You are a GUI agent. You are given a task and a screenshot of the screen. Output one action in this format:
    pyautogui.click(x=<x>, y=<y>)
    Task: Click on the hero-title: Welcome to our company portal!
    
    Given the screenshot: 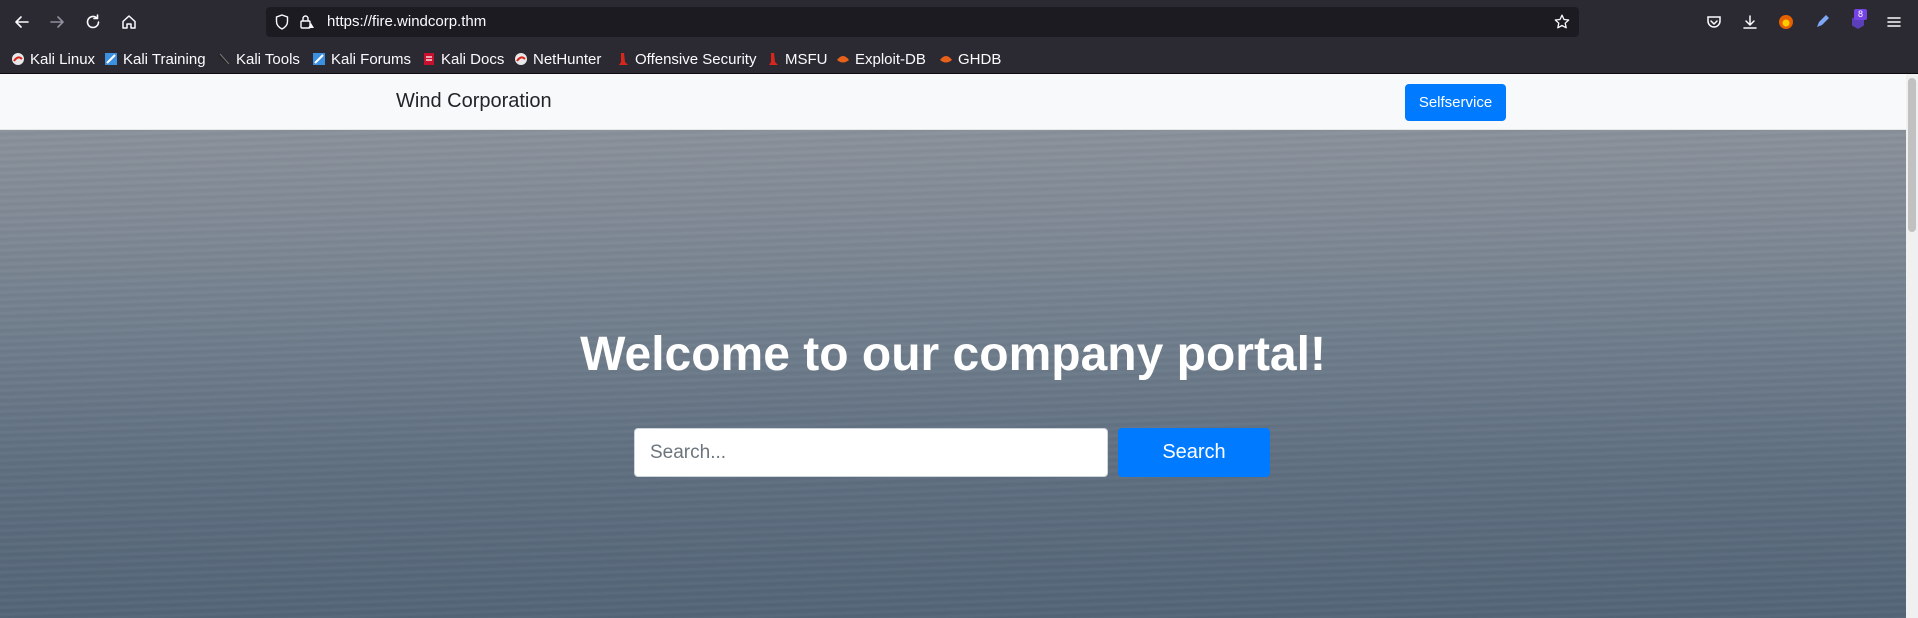 What is the action you would take?
    pyautogui.click(x=953, y=354)
    